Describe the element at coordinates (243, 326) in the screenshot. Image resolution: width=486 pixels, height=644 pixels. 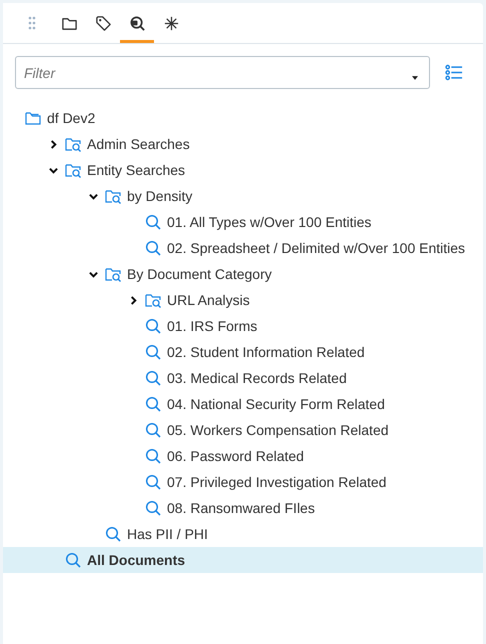
I see `tree-item: 01. IRS Forms` at that location.